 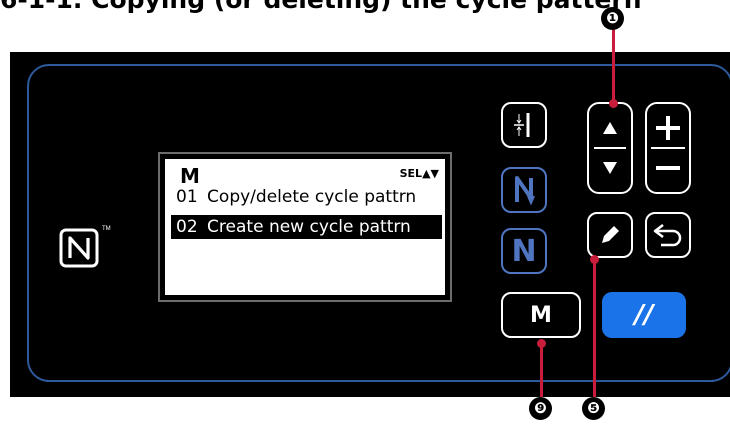 I want to click on up-down-icon, so click(x=610, y=148).